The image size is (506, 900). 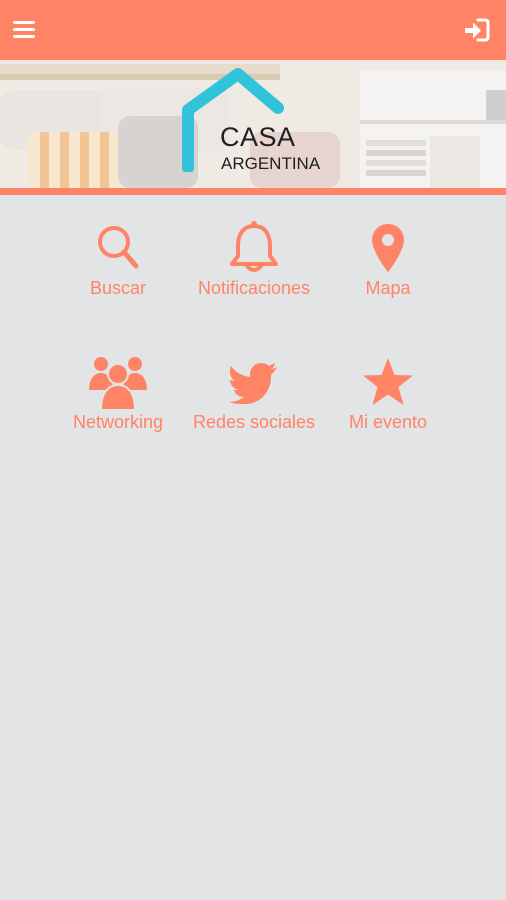 I want to click on users-icon, so click(x=118, y=383).